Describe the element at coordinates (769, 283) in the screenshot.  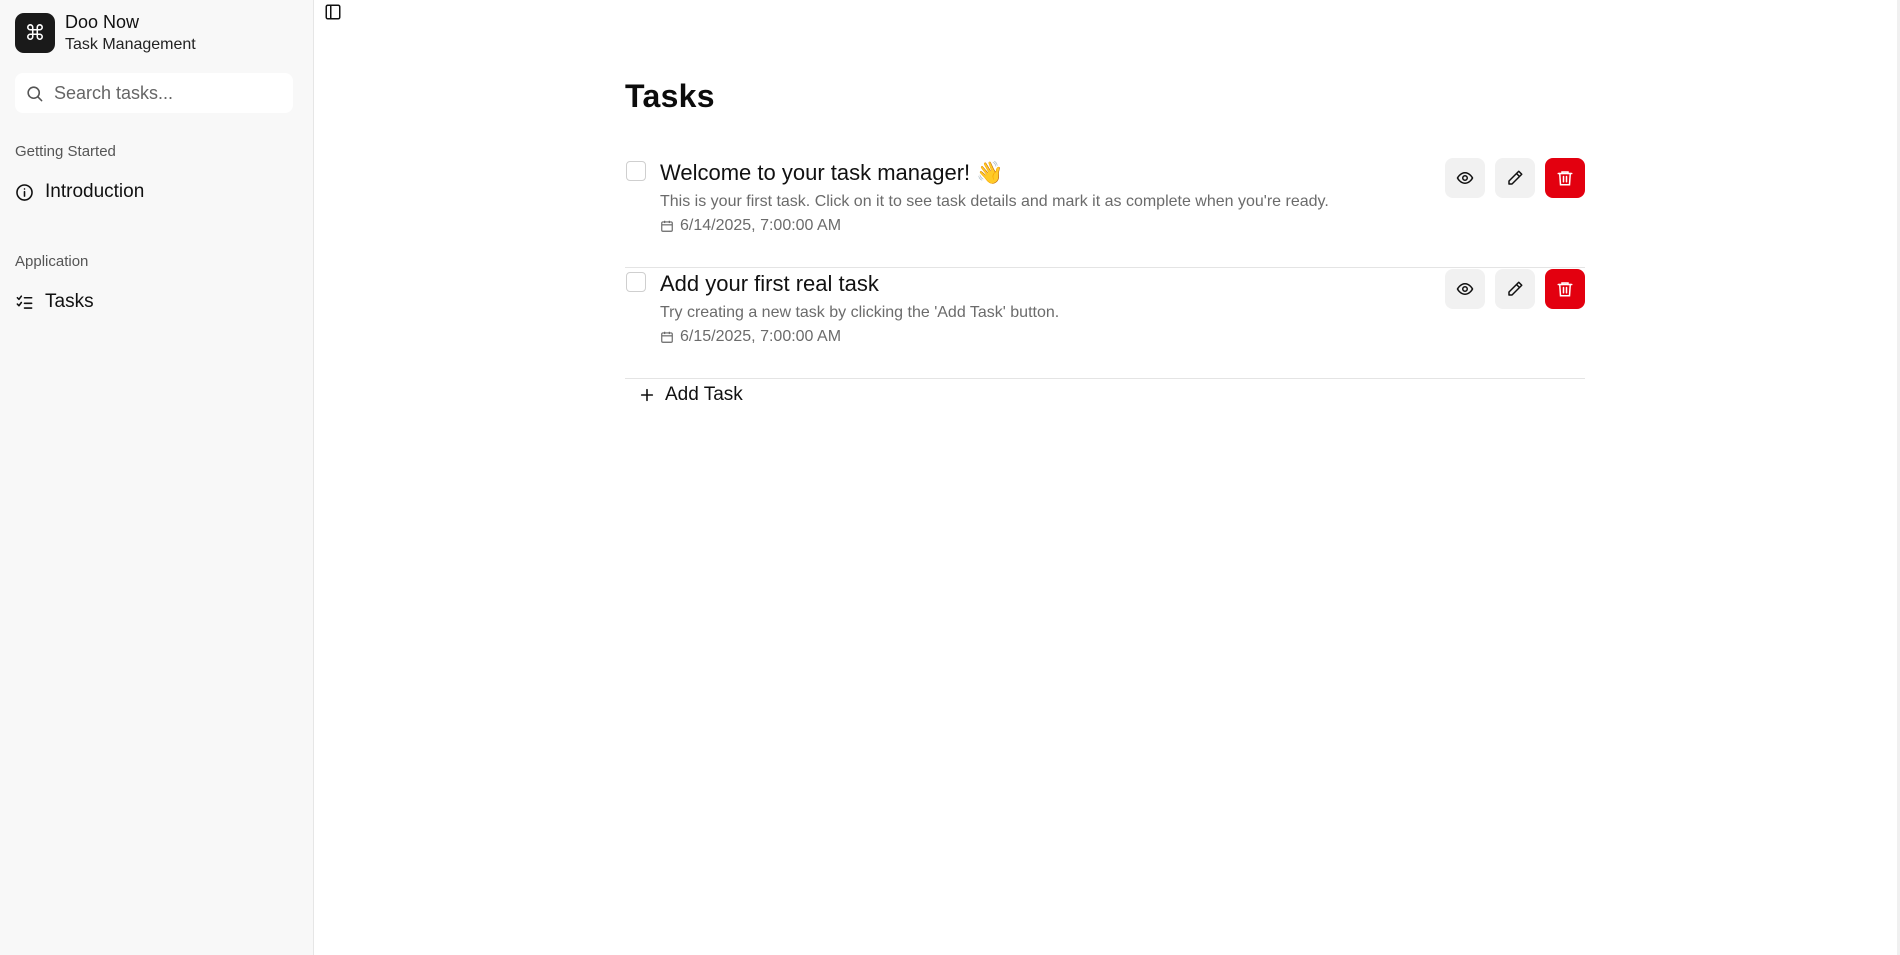
I see `task-title: Add your first real task` at that location.